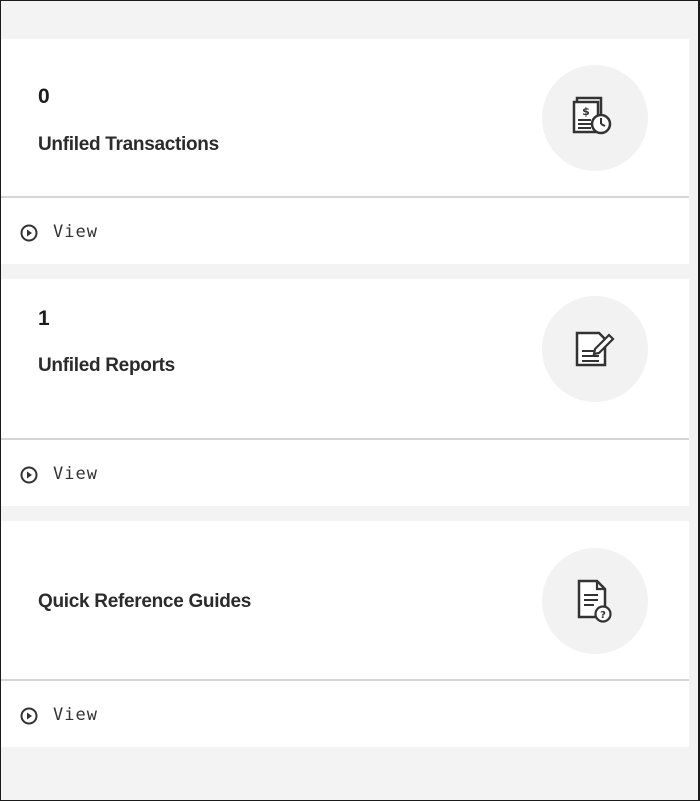 The height and width of the screenshot is (801, 700). What do you see at coordinates (106, 365) in the screenshot?
I see `unfiled-reports-title: Unfiled Reports` at bounding box center [106, 365].